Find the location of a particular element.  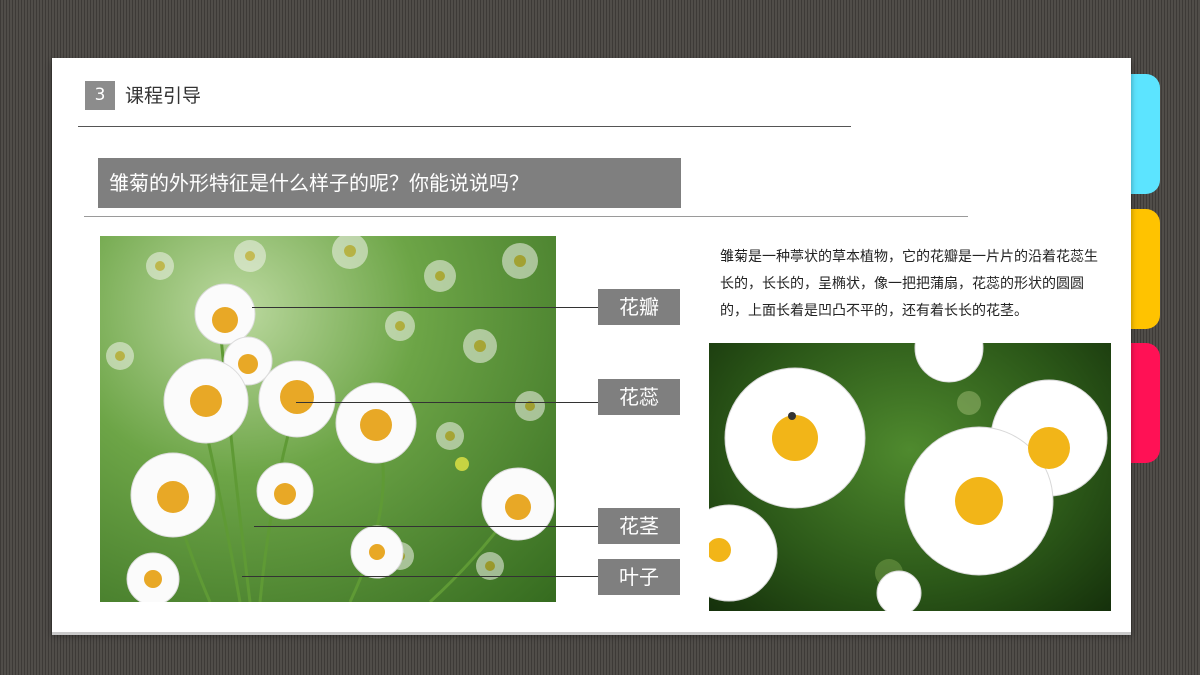

label-leaf: 叶子 is located at coordinates (639, 577).